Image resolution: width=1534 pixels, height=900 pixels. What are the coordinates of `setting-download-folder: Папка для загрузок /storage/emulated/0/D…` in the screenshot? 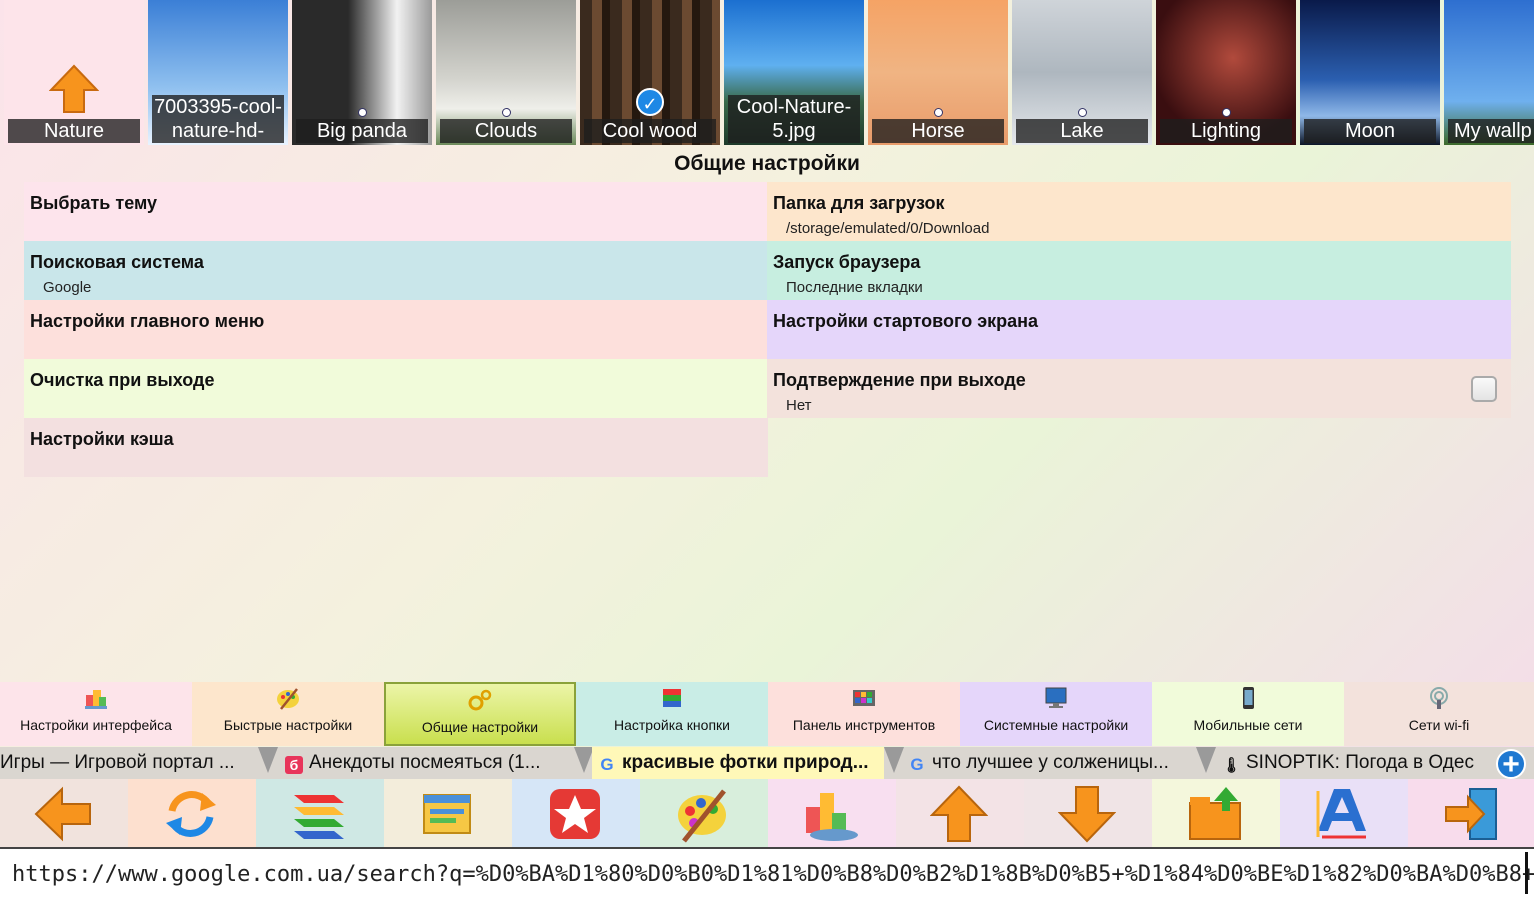 It's located at (1139, 211).